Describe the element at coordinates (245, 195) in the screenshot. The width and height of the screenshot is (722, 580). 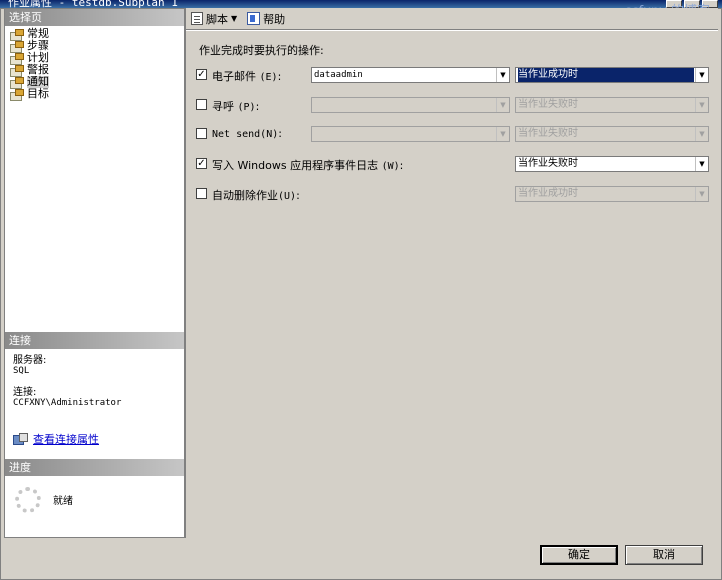
I see `auto-delete-label-text: 自动删除作业` at that location.